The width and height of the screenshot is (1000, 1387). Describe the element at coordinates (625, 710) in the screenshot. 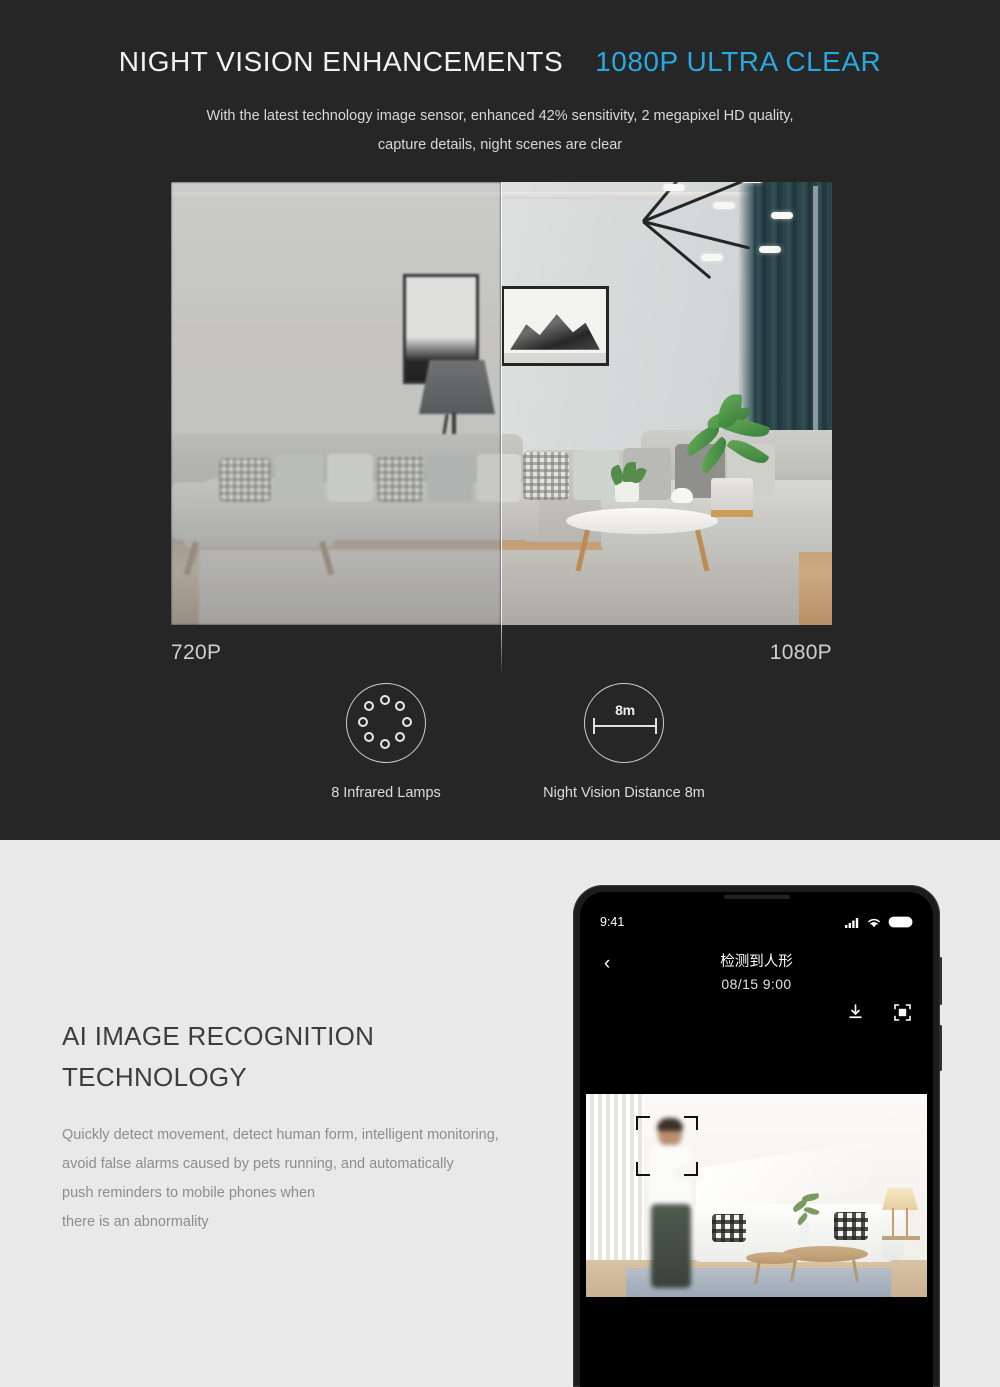

I see `distance-label: 8m` at that location.